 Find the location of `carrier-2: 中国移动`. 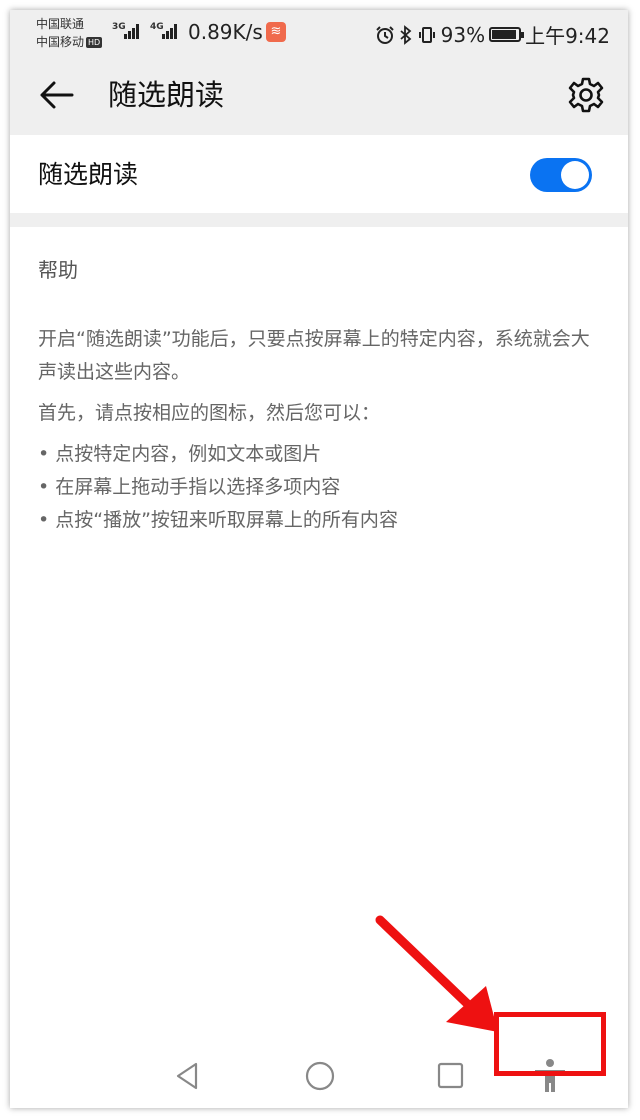

carrier-2: 中国移动 is located at coordinates (60, 42).